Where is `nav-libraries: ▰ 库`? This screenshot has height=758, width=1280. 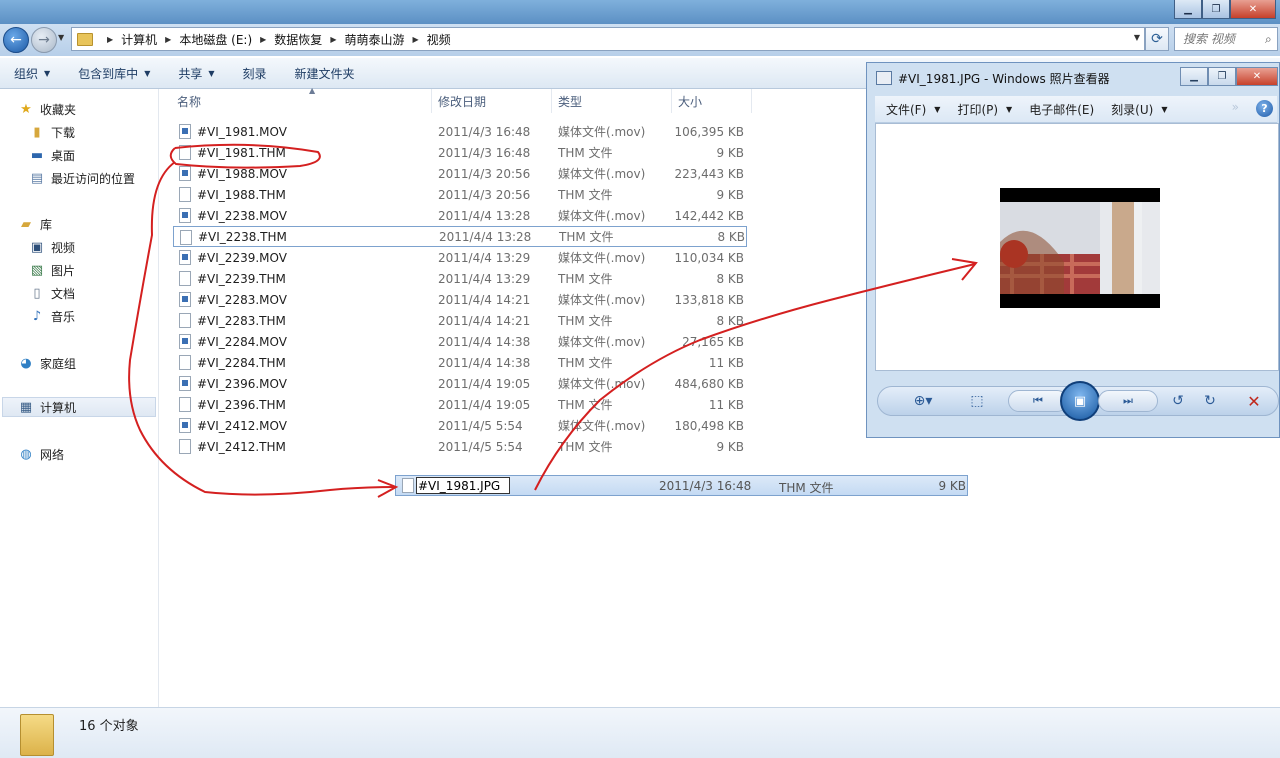 nav-libraries: ▰ 库 is located at coordinates (35, 224).